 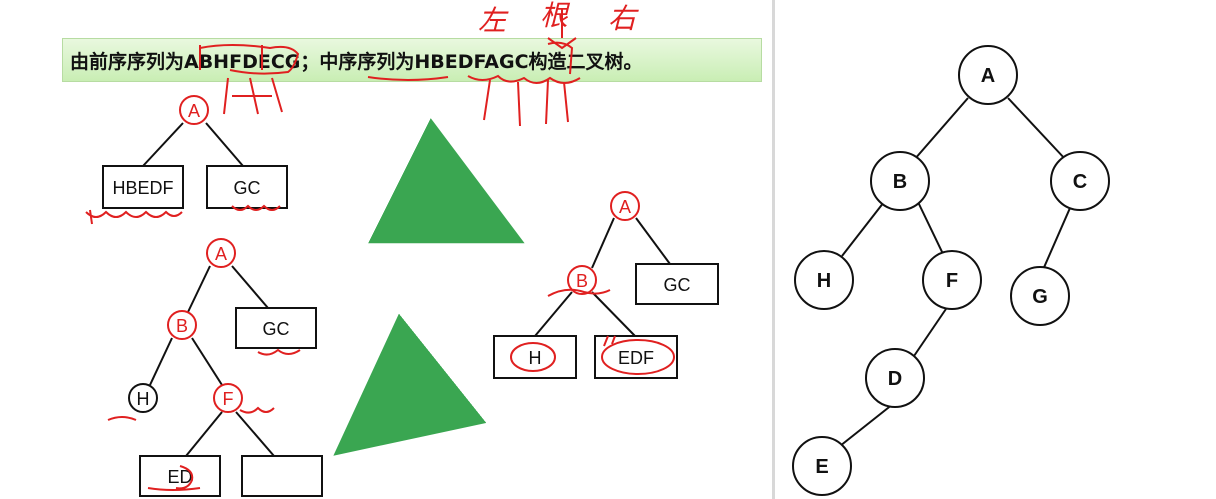 I want to click on step3-box-gc-label: GC, so click(x=276, y=329).